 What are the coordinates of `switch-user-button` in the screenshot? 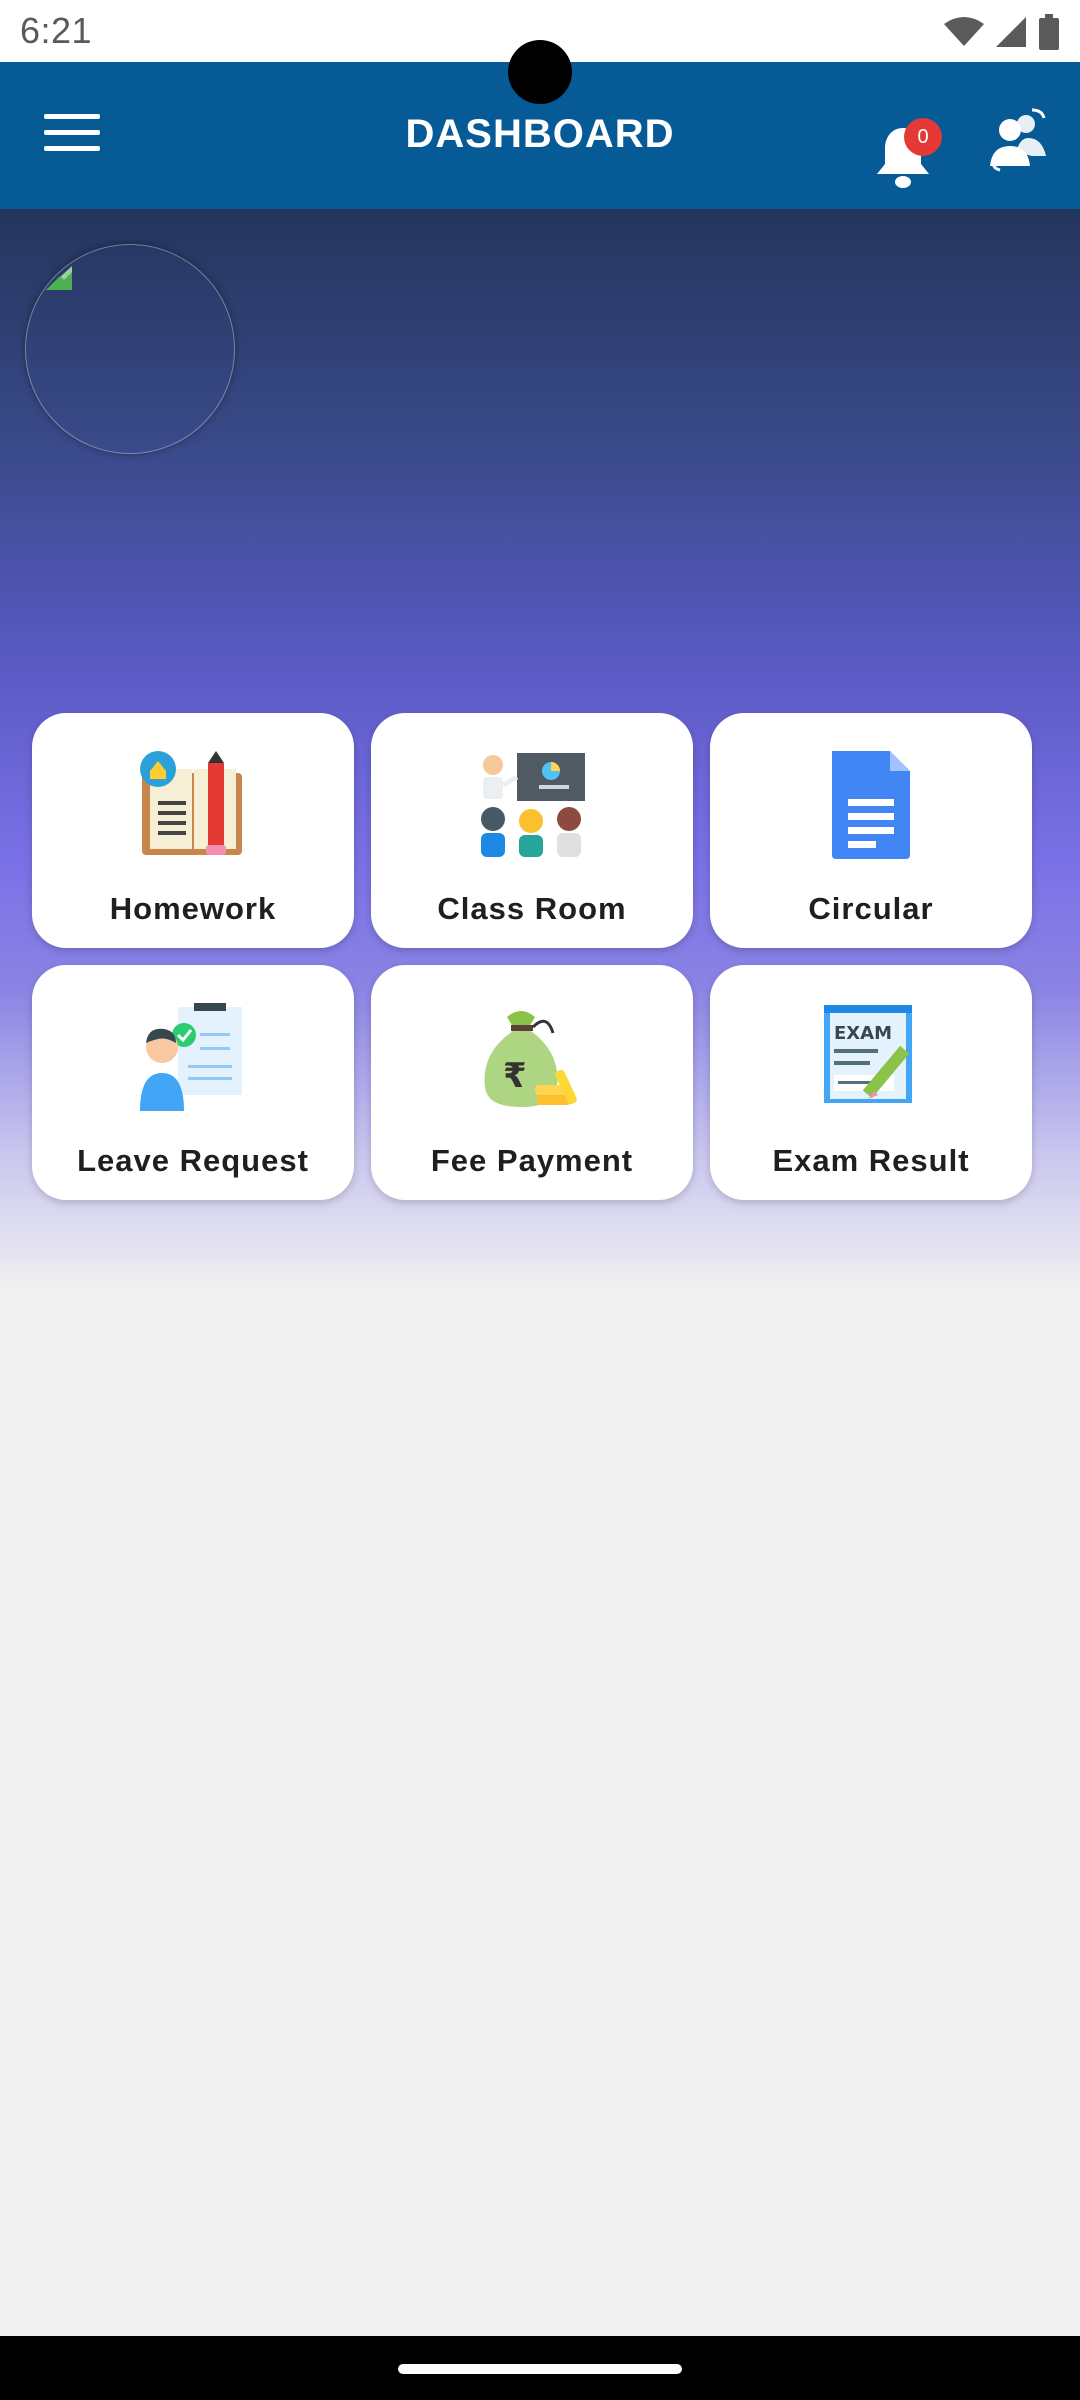 It's located at (1018, 139).